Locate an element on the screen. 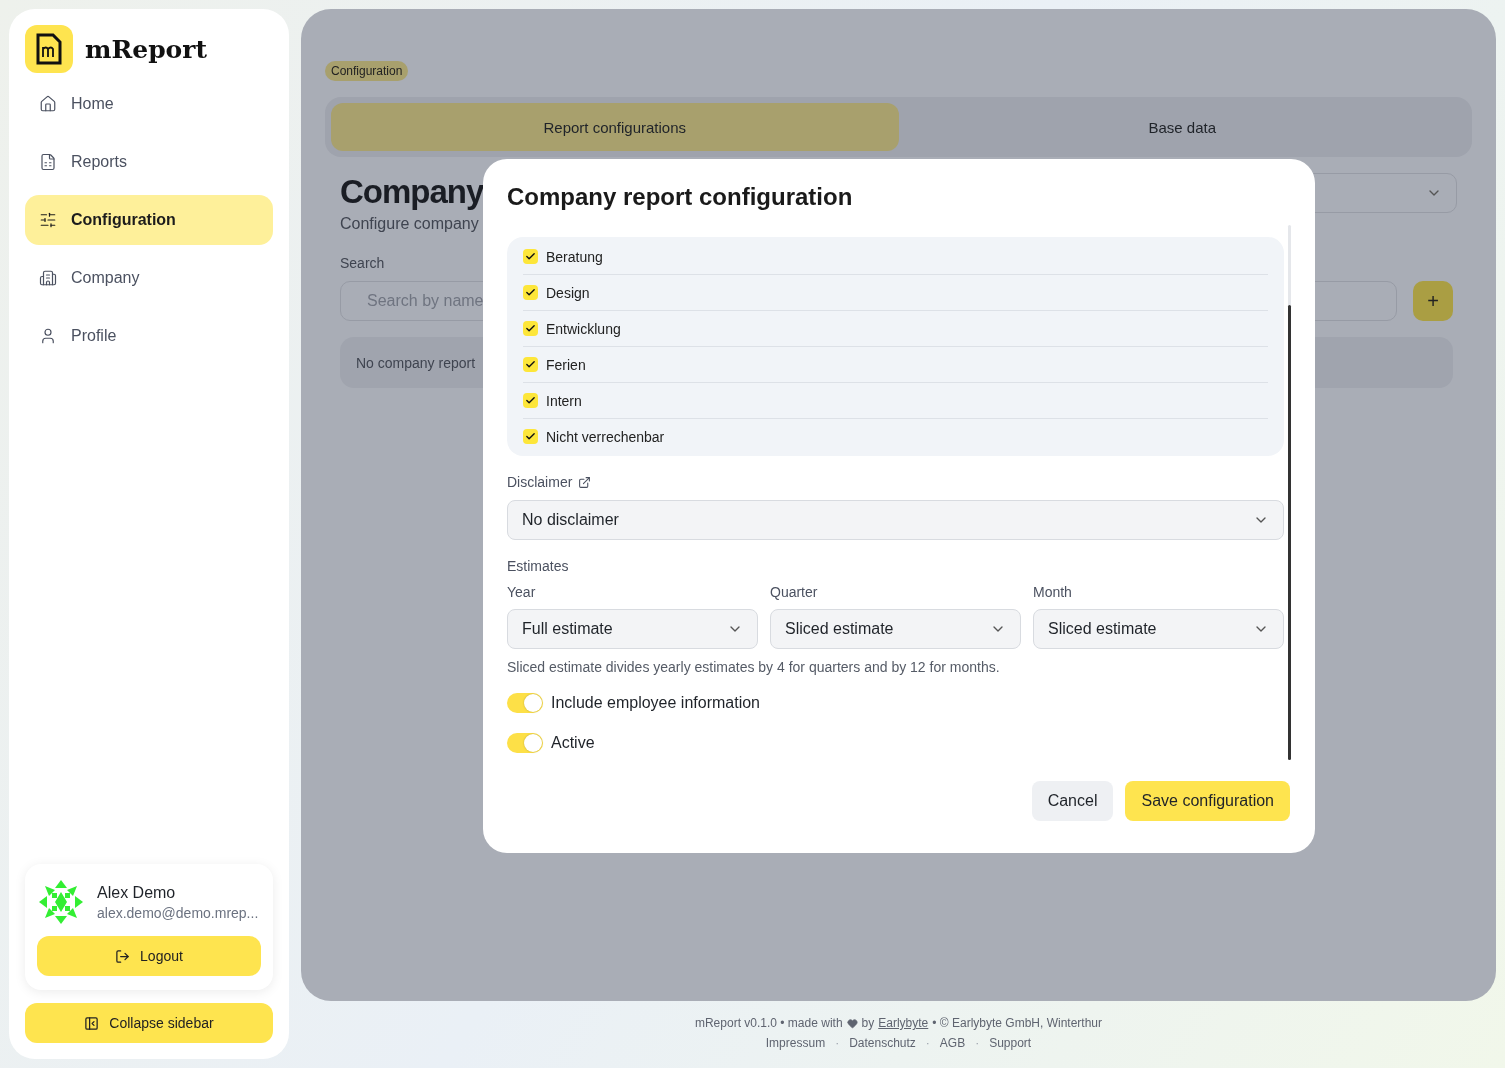 Image resolution: width=1505 pixels, height=1068 pixels. service-label: Nicht verrechenbar is located at coordinates (605, 436).